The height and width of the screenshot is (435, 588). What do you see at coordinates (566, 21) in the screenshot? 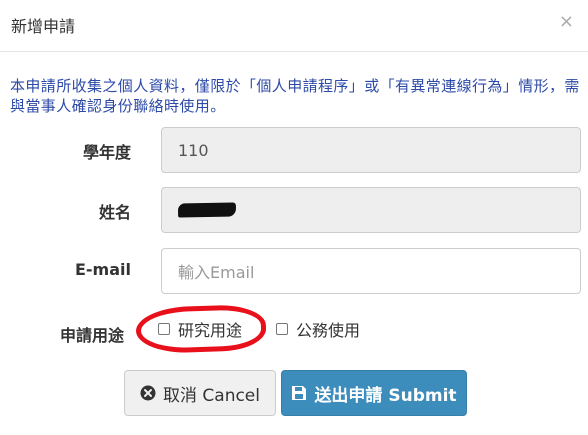
I see `close-icon: ×` at bounding box center [566, 21].